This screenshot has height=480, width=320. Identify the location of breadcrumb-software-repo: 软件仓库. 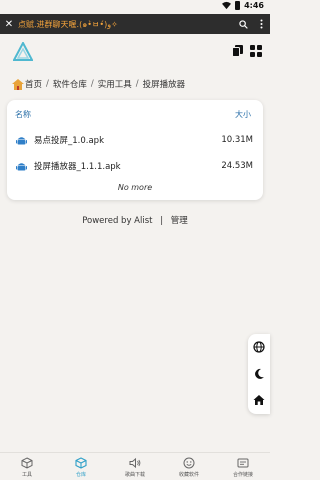
(70, 84).